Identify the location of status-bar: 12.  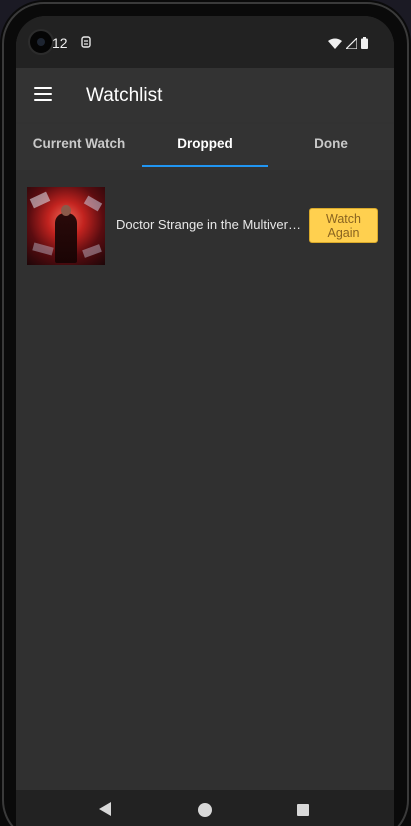
(205, 42).